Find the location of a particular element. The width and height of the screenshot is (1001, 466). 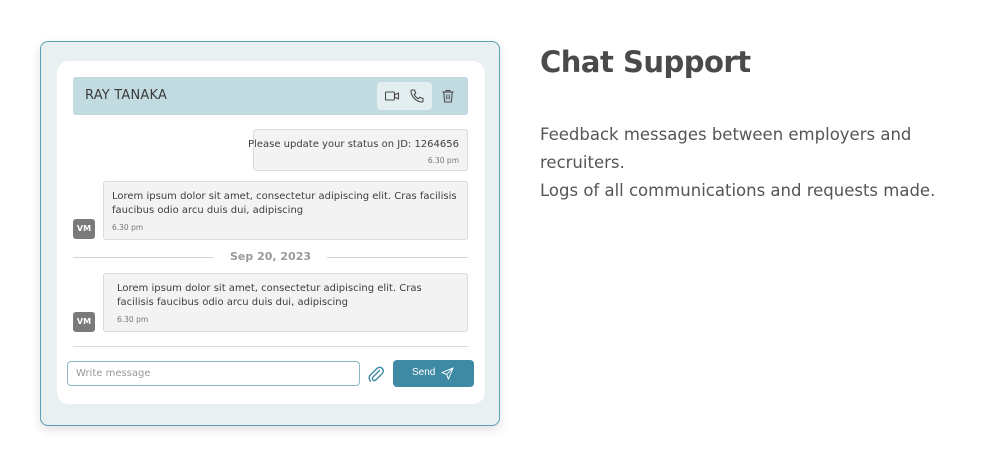

paper-plane-icon is located at coordinates (447, 373).